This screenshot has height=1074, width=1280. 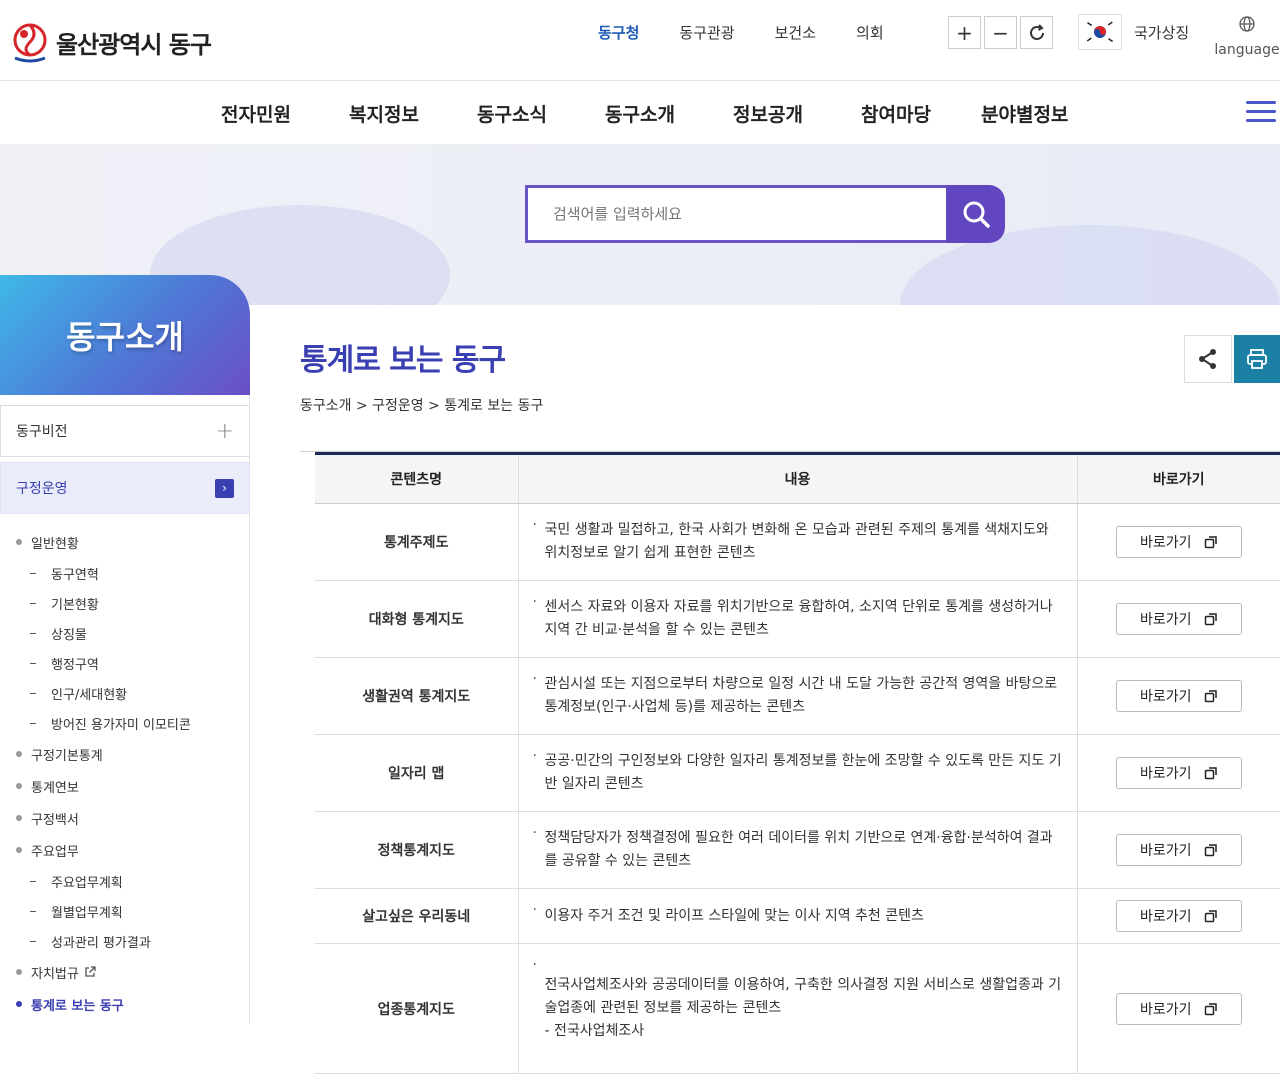 What do you see at coordinates (125, 431) in the screenshot?
I see `lnb-item-vision: 동구비전 +` at bounding box center [125, 431].